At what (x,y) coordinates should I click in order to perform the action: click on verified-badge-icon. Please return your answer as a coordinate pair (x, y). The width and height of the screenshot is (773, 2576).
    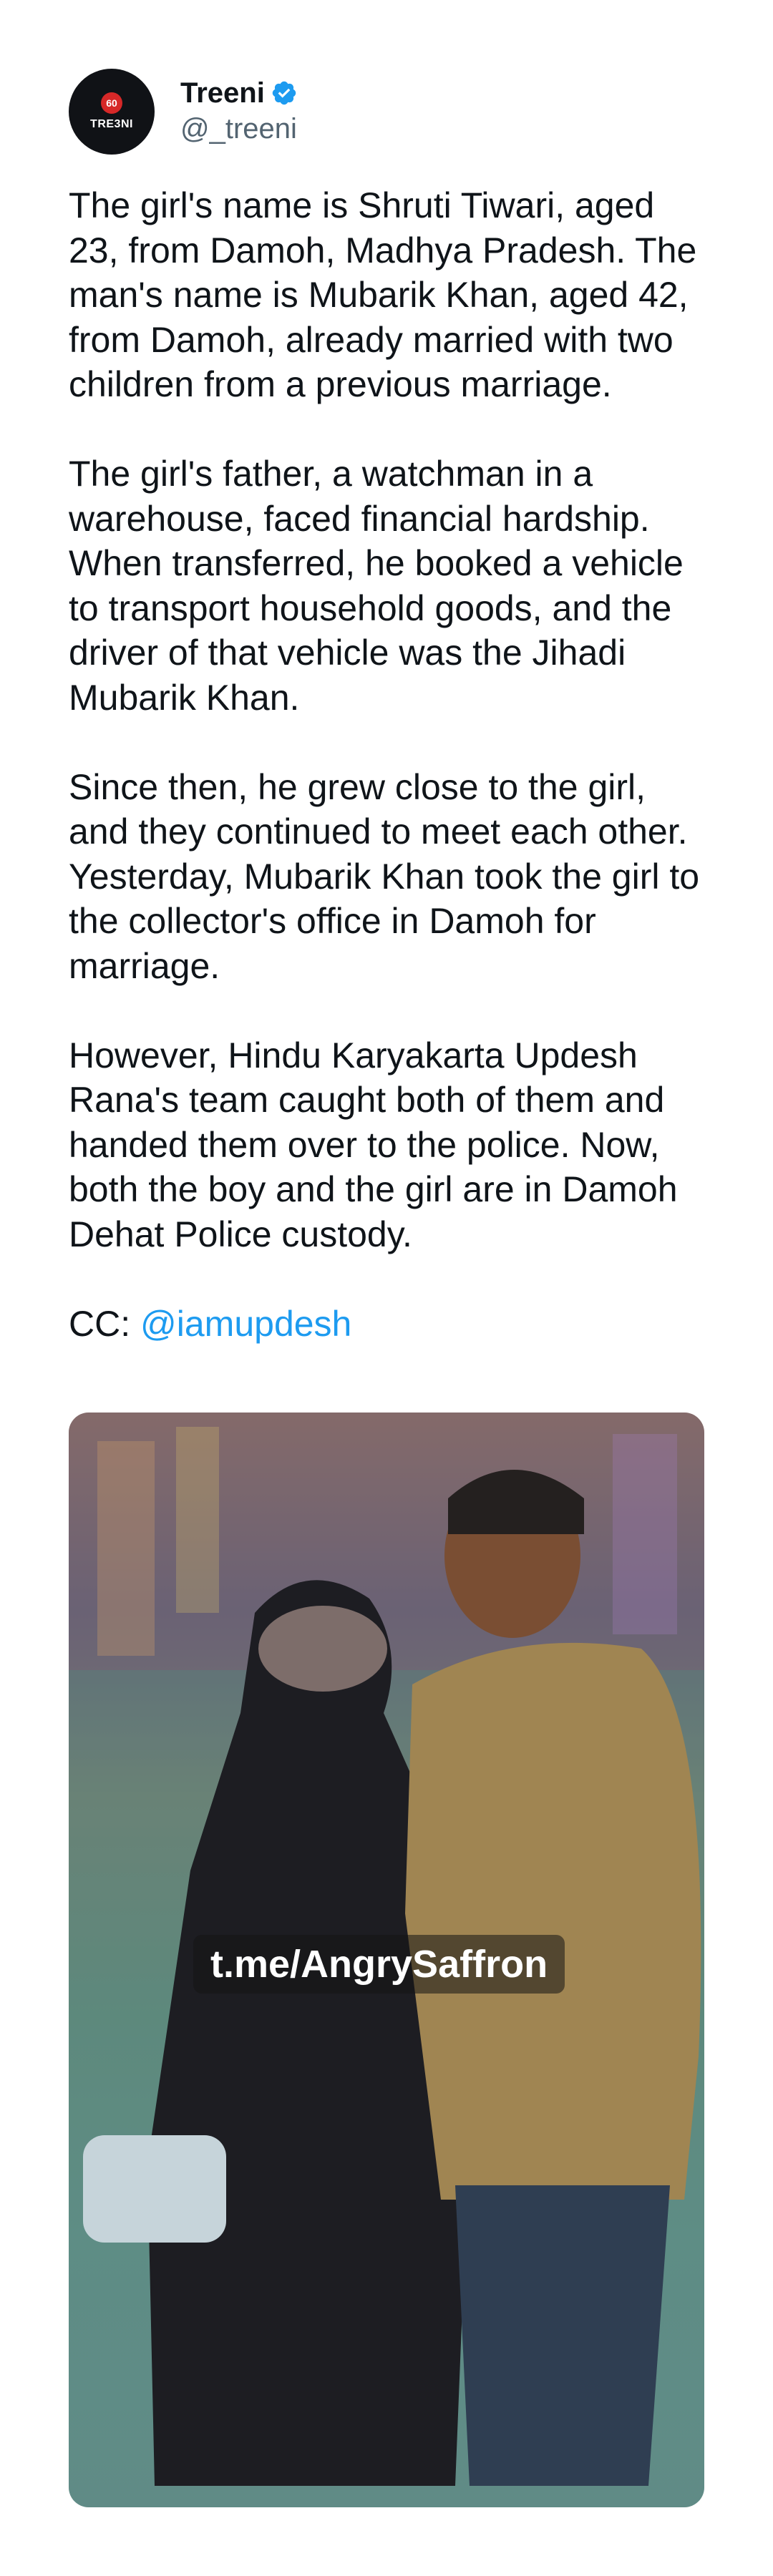
    Looking at the image, I should click on (284, 93).